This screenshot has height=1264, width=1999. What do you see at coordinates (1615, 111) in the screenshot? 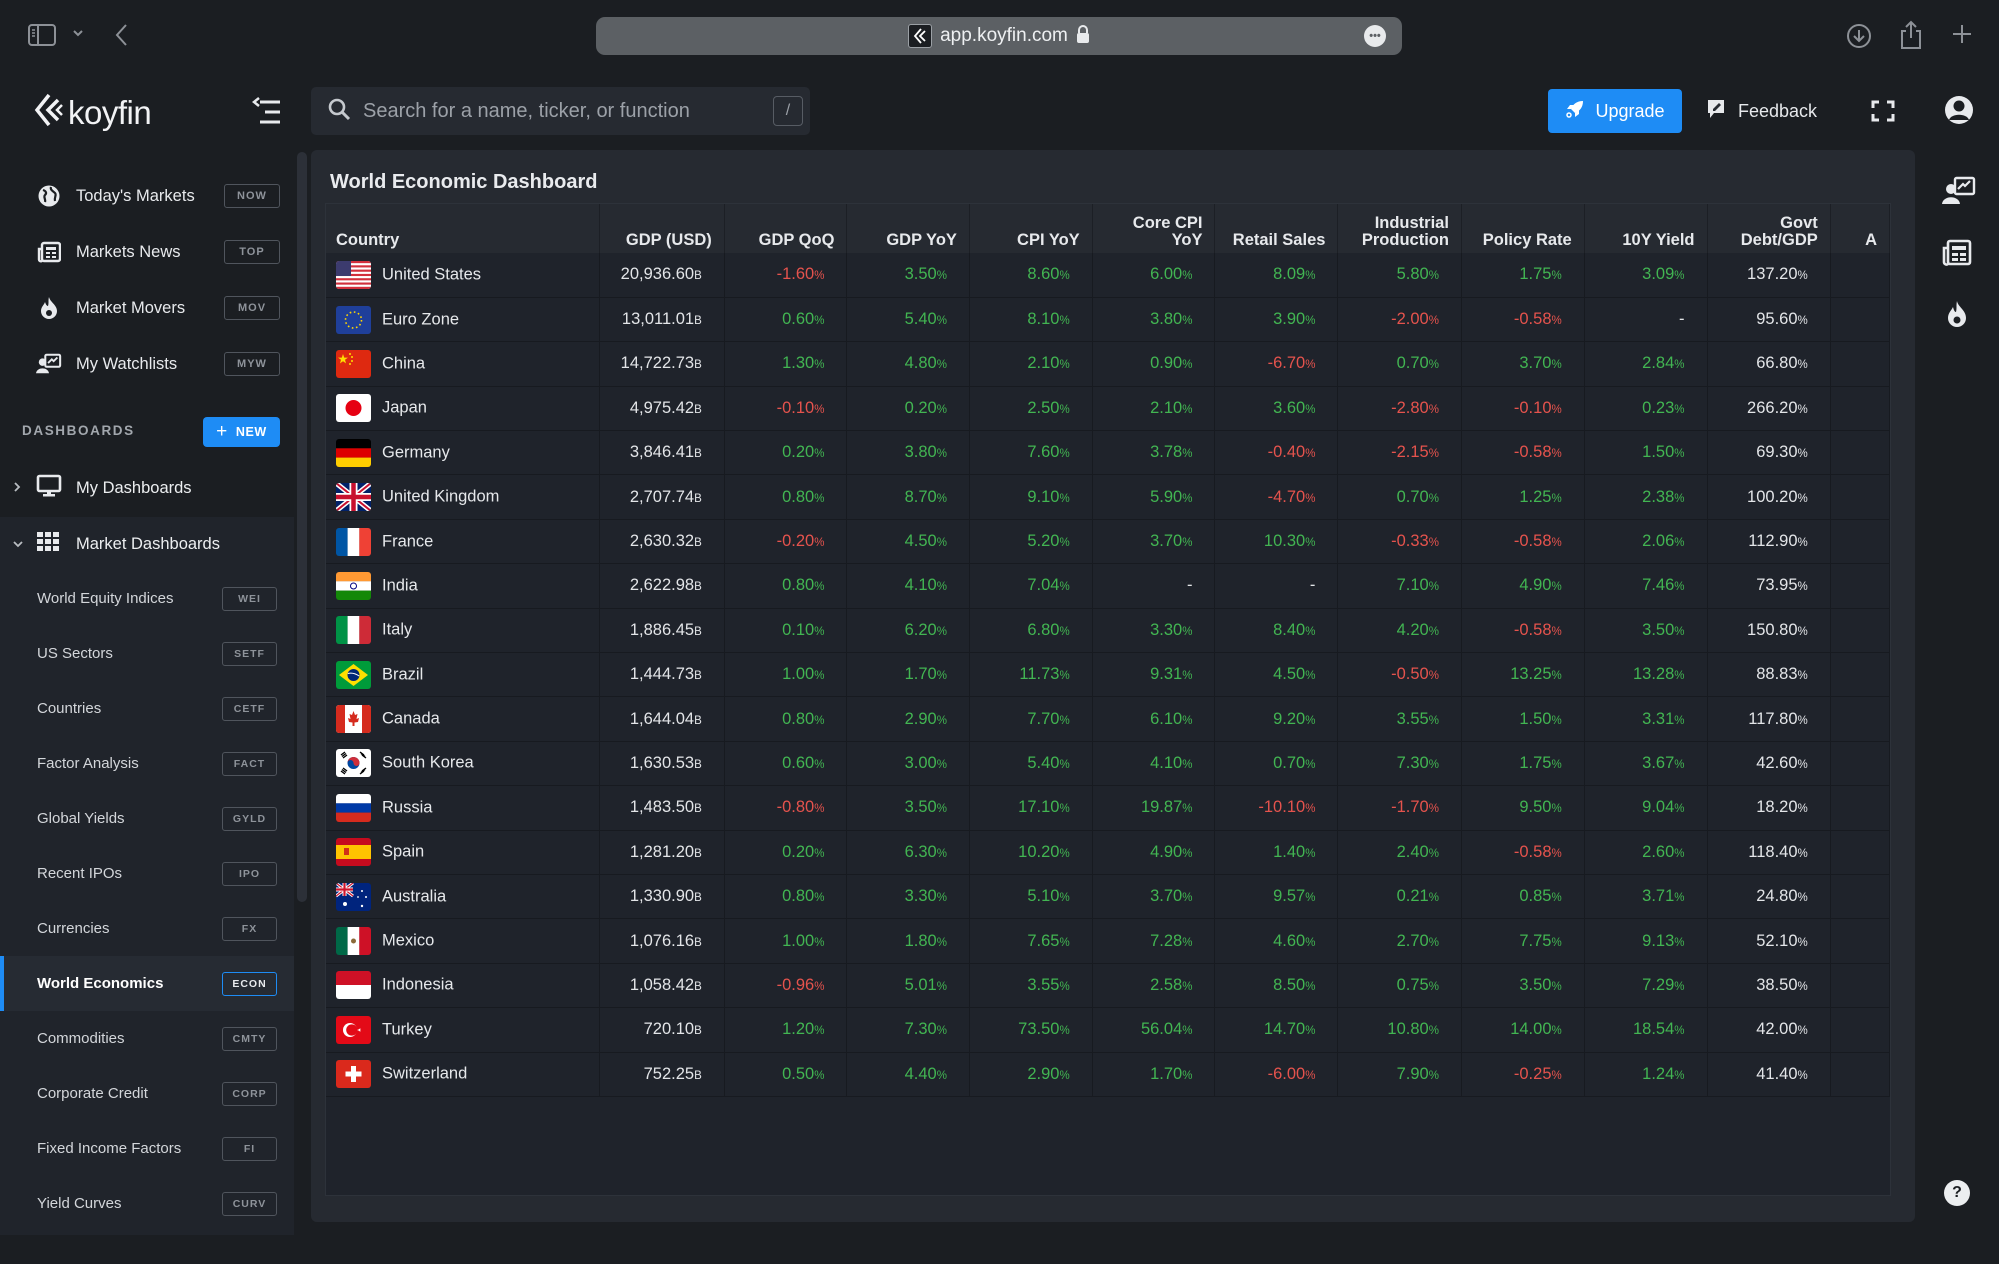
I see `upgrade-button: Upgrade` at bounding box center [1615, 111].